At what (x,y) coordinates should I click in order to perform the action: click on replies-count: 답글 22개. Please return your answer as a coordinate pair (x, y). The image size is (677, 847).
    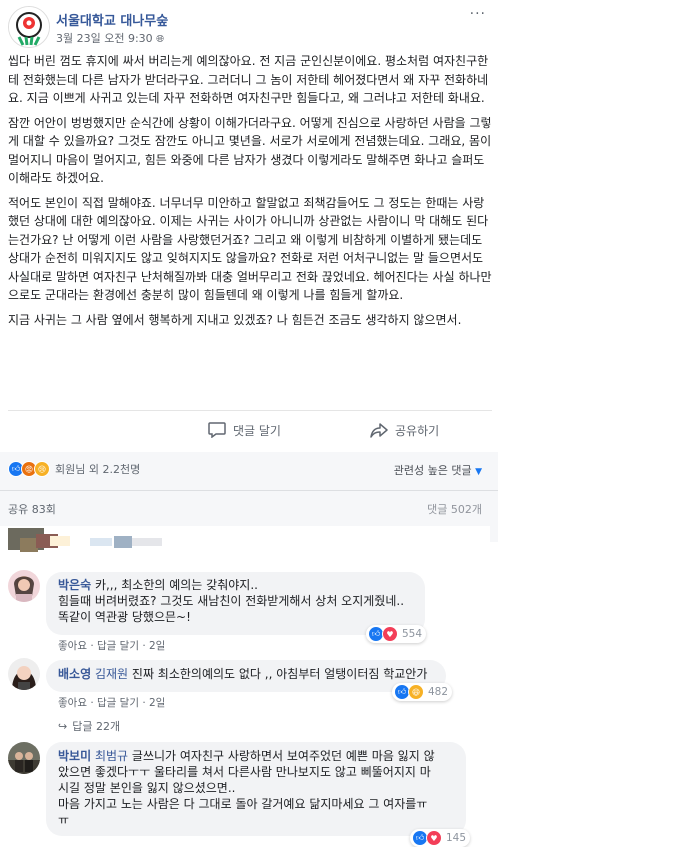
    Looking at the image, I should click on (96, 726).